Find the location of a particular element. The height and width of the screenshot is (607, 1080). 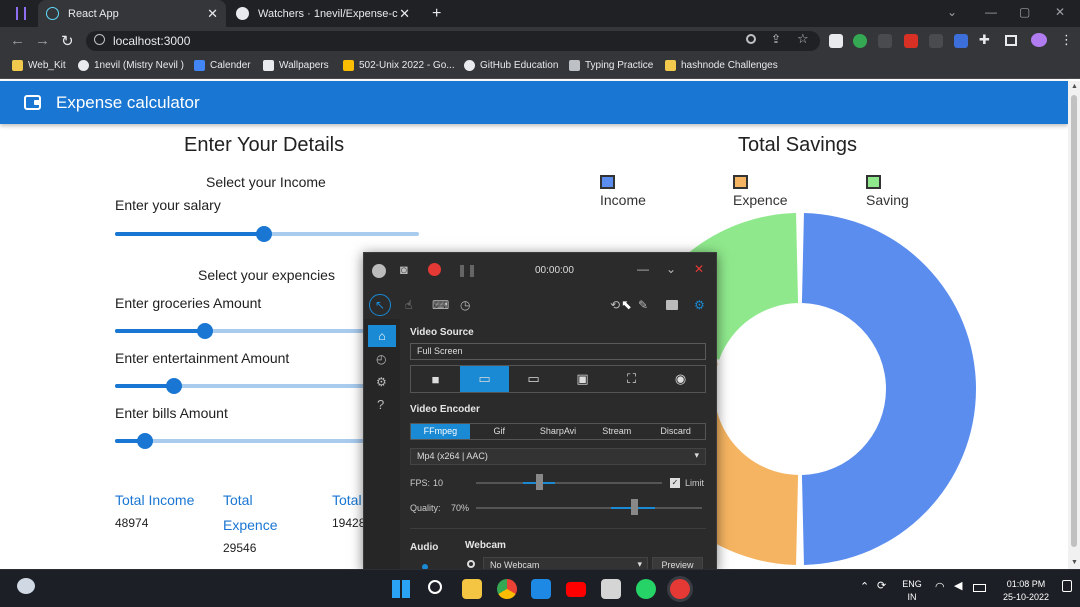

webcam-source-icon: ■ is located at coordinates (435, 379).